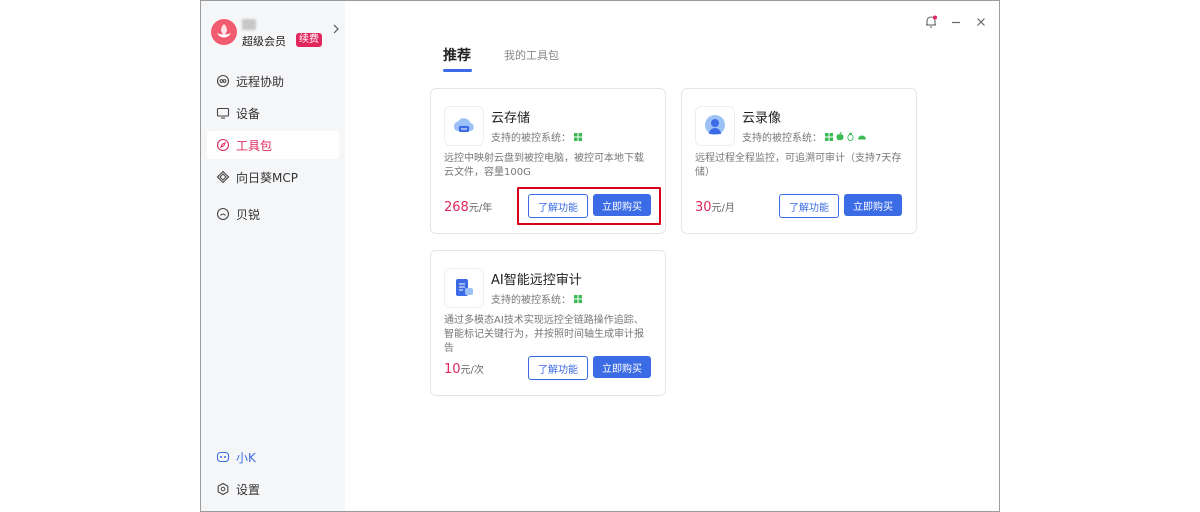 Image resolution: width=1200 pixels, height=512 pixels. What do you see at coordinates (862, 137) in the screenshot?
I see `android-icon` at bounding box center [862, 137].